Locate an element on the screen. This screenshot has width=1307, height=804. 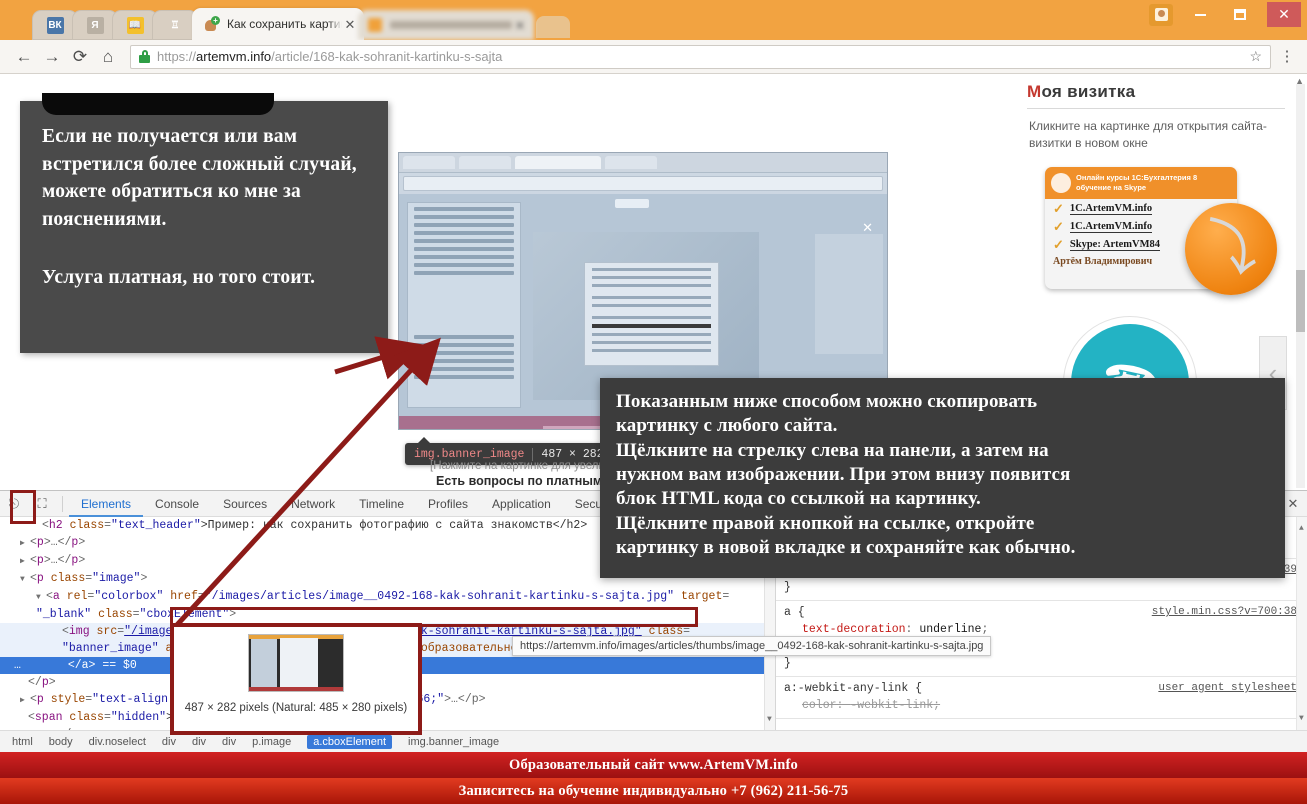
profile-icon is located at coordinates (1161, 14).